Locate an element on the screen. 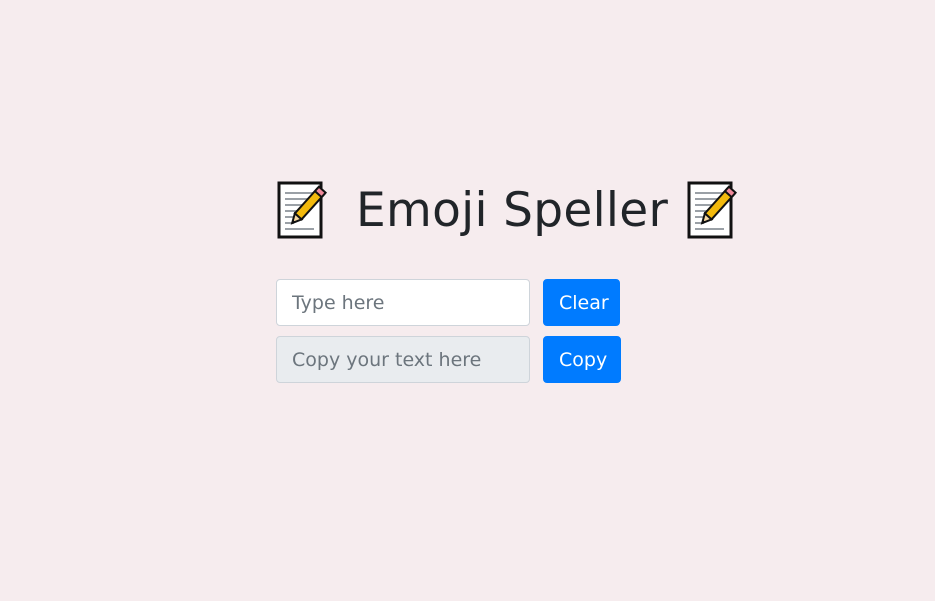  type-input is located at coordinates (403, 302).